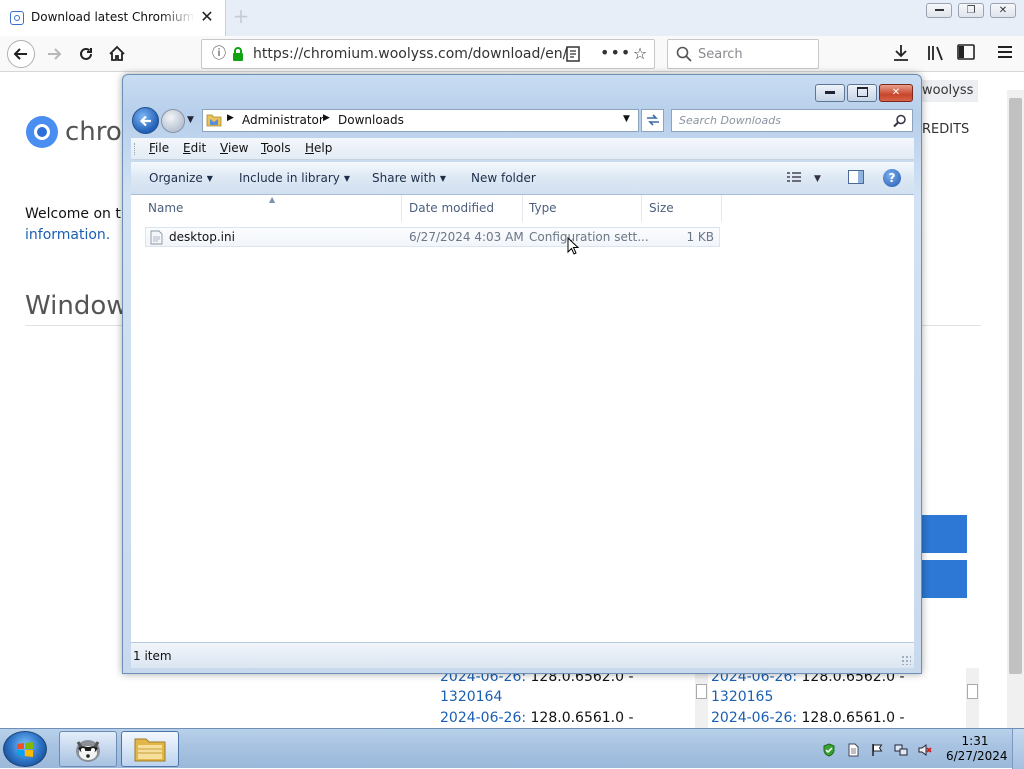 The image size is (1024, 769). What do you see at coordinates (173, 121) in the screenshot?
I see `explorer-forward-button` at bounding box center [173, 121].